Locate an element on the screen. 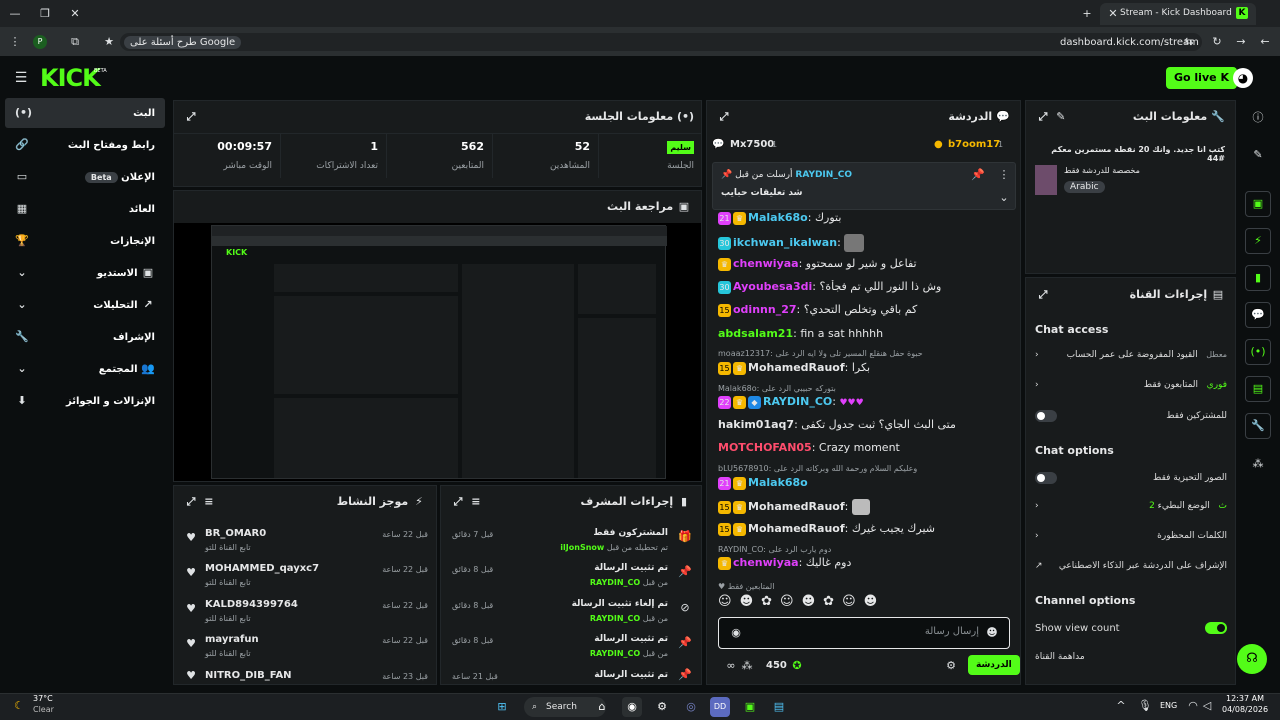 The image size is (1280, 720). stream-video: KICK is located at coordinates (437, 352).